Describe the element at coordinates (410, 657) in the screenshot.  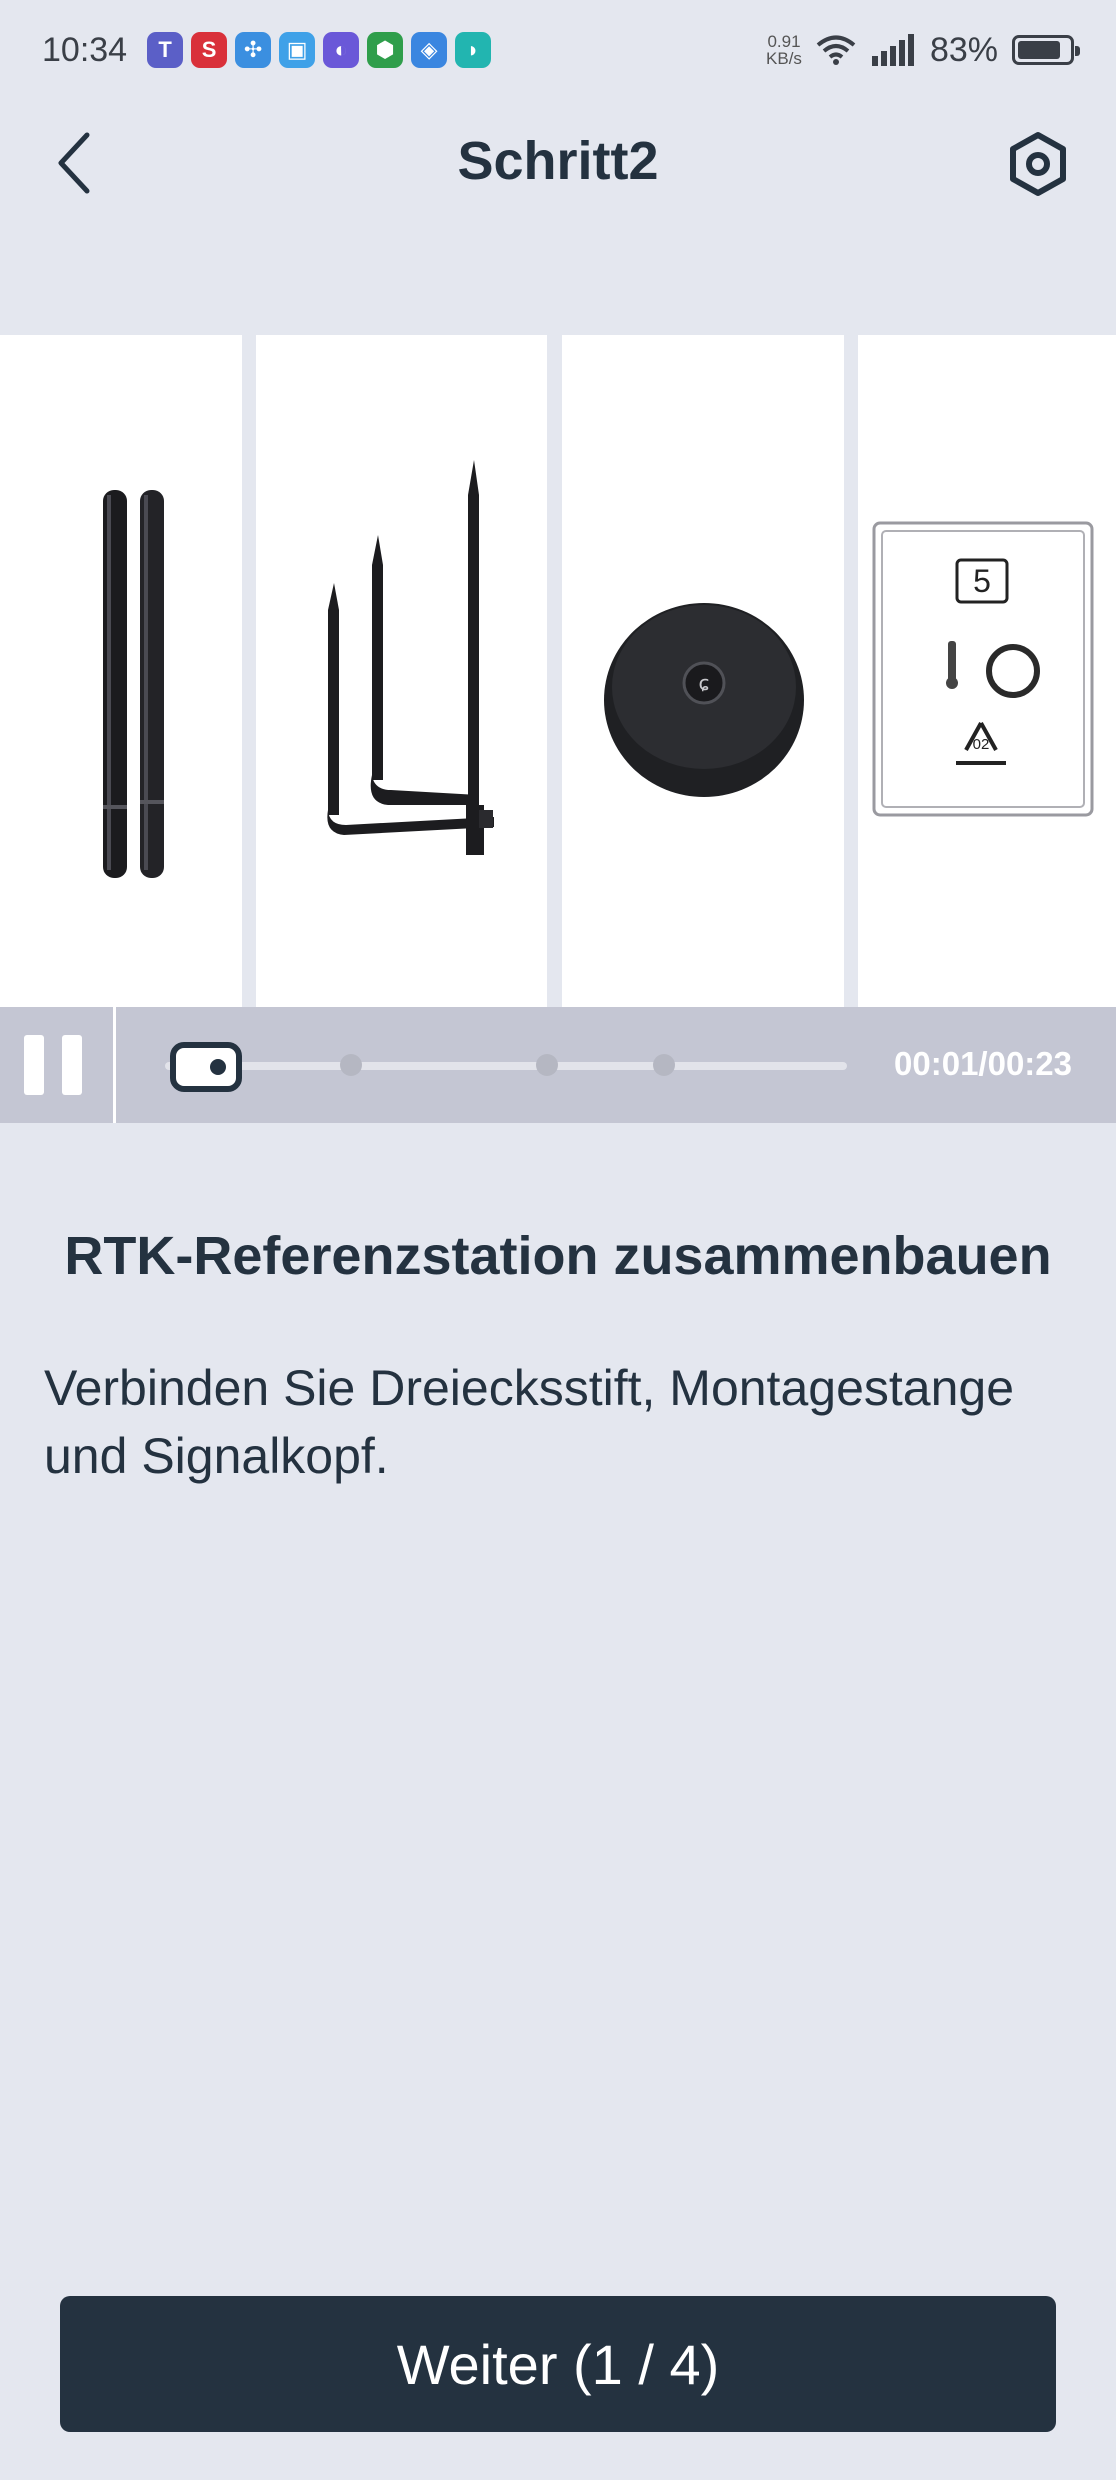
I see `ground-spike-image` at that location.